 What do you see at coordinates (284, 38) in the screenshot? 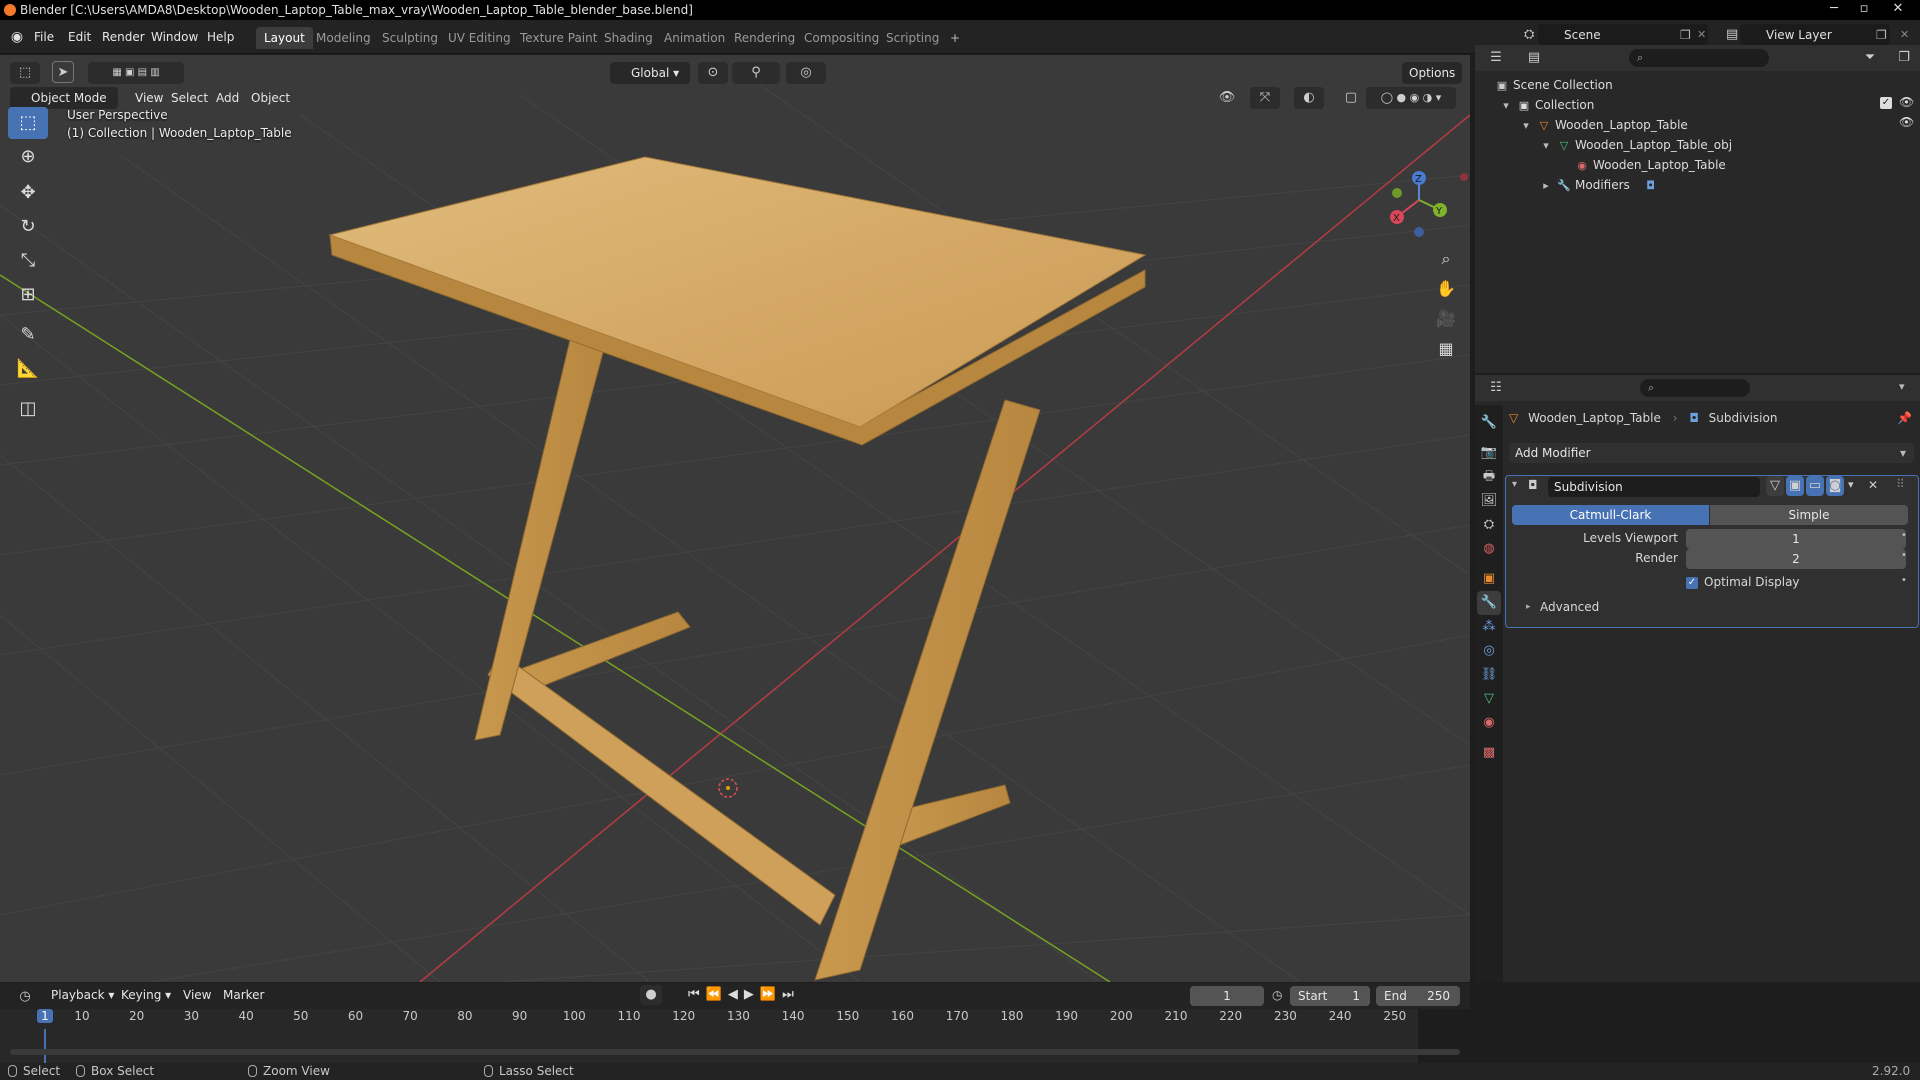
I see `tab-layout: Layout` at bounding box center [284, 38].